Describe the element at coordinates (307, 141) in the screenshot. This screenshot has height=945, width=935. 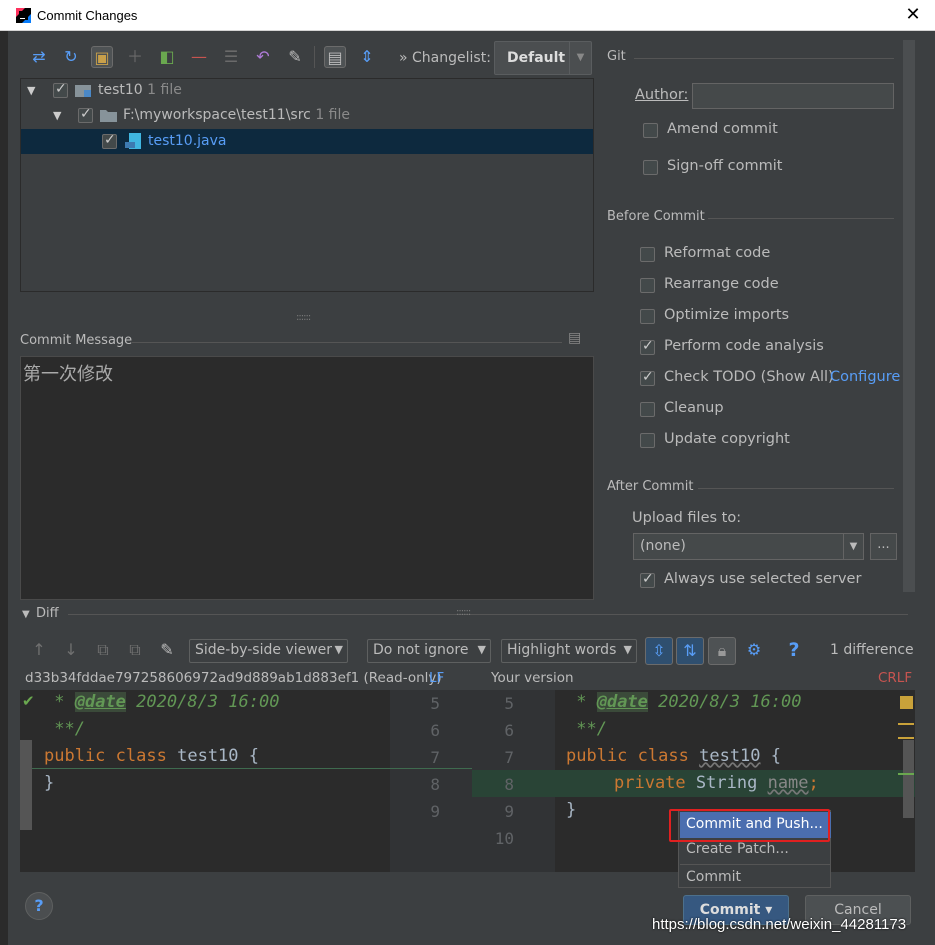
I see `tree-file-row: test10.java` at that location.